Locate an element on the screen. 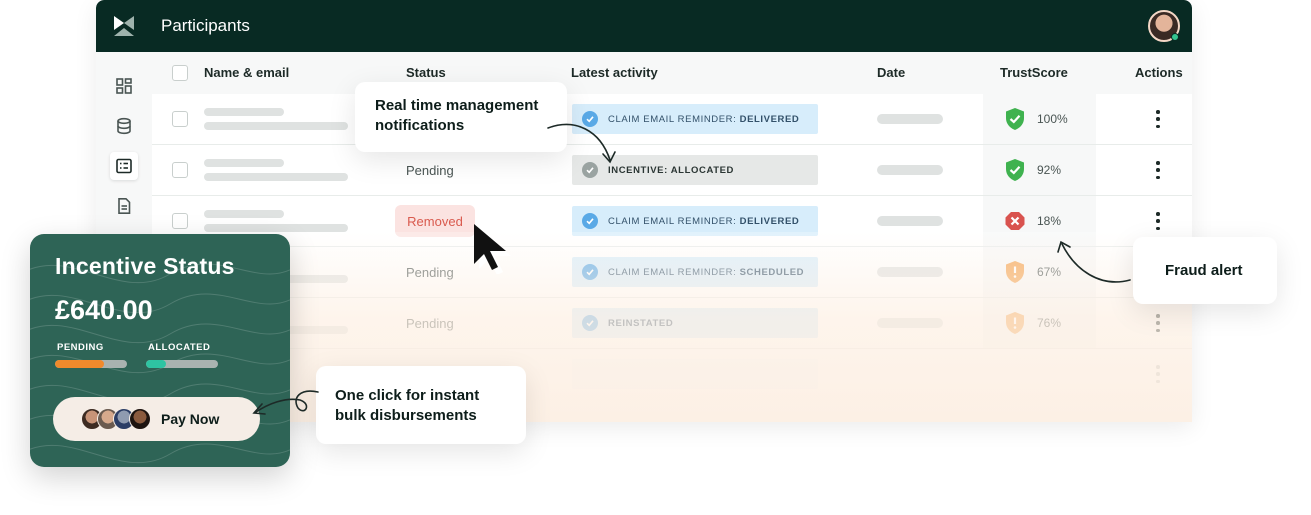 The width and height of the screenshot is (1311, 515). select-all-checkbox is located at coordinates (180, 73).